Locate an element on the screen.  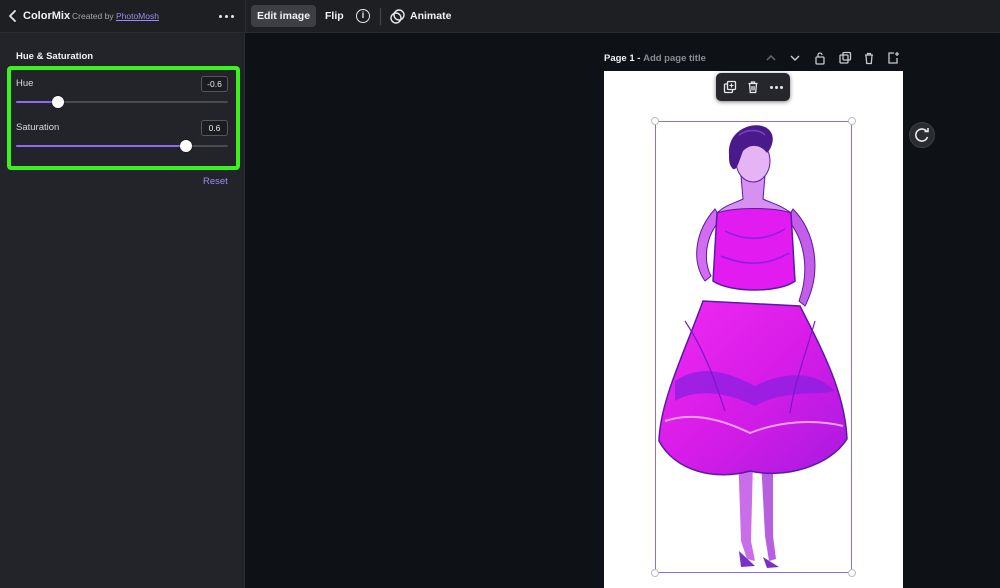
chevron-left-icon is located at coordinates (12, 16).